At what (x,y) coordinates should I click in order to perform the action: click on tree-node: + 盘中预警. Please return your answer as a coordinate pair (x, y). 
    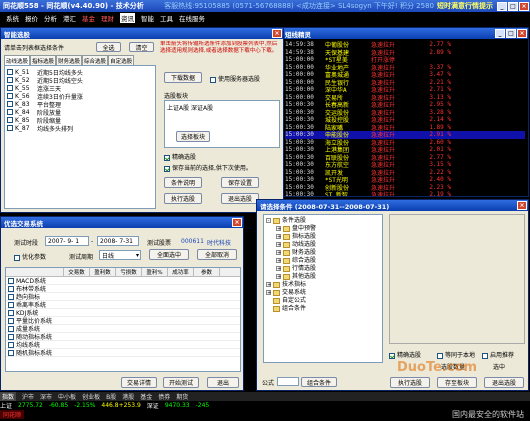
    Looking at the image, I should click on (323, 229).